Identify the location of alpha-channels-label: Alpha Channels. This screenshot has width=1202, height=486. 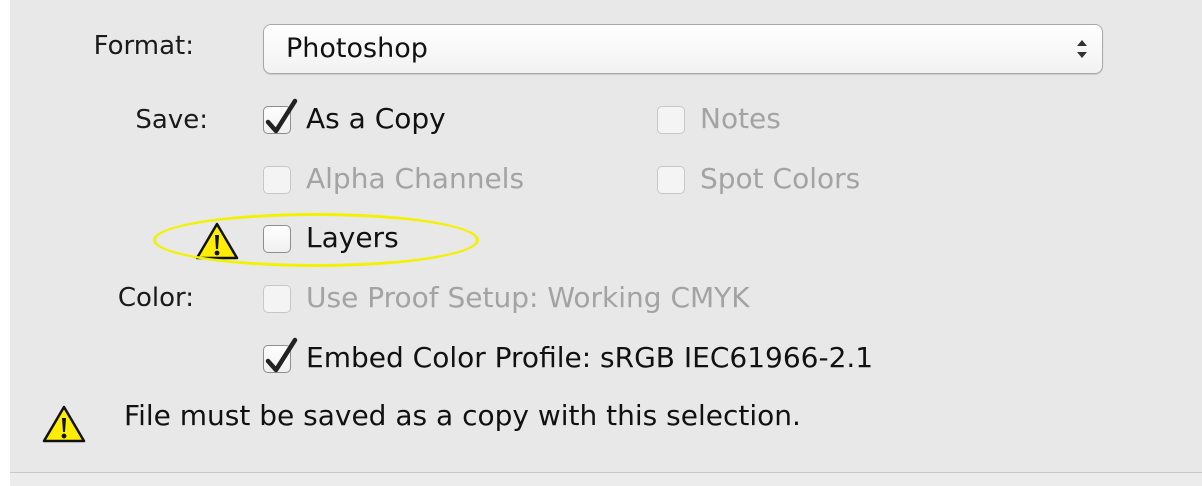
(415, 178).